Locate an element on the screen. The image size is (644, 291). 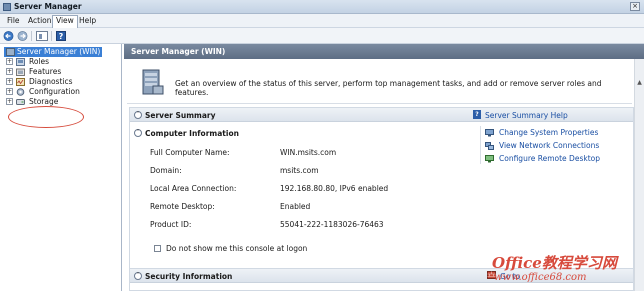
info-value: 55041-222-1183026-76463 is located at coordinates (332, 224).